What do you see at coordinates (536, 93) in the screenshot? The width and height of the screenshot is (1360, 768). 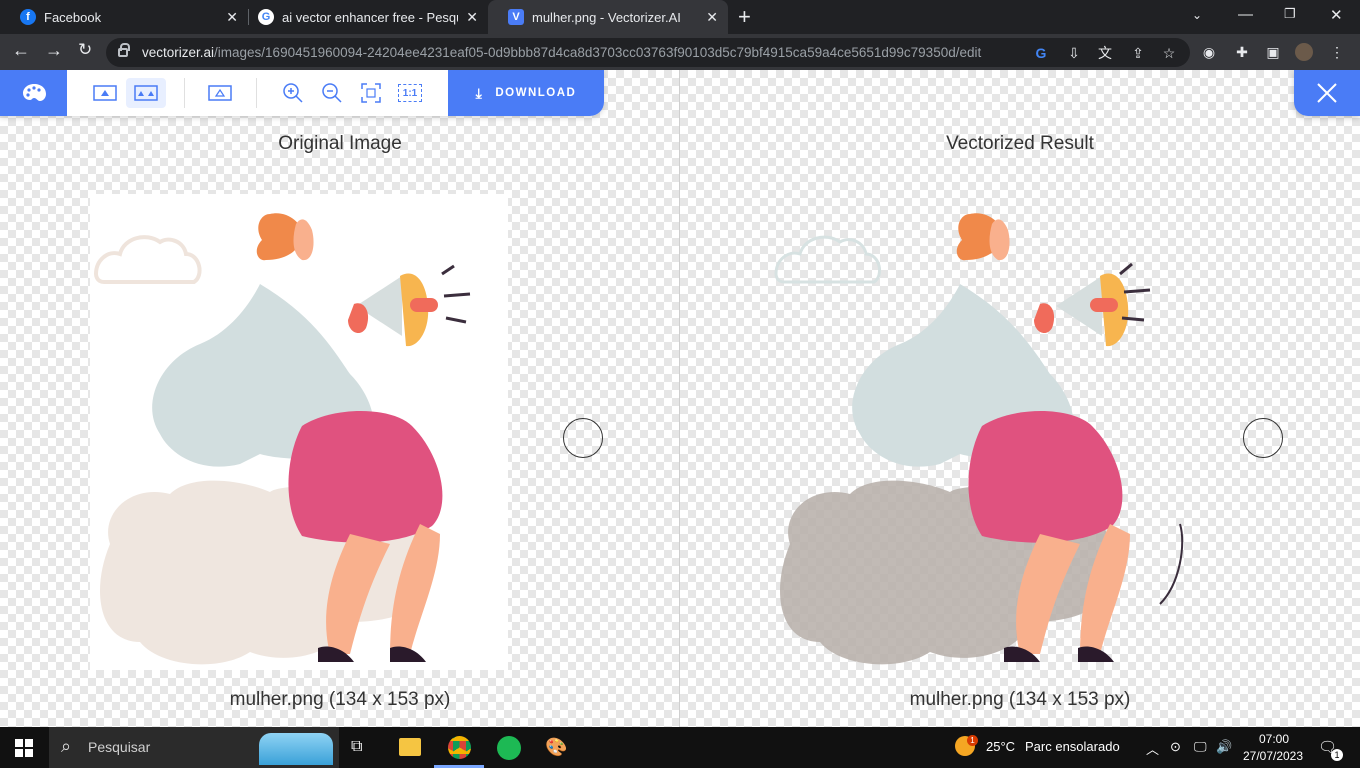 I see `download-label: DOWNLOAD` at bounding box center [536, 93].